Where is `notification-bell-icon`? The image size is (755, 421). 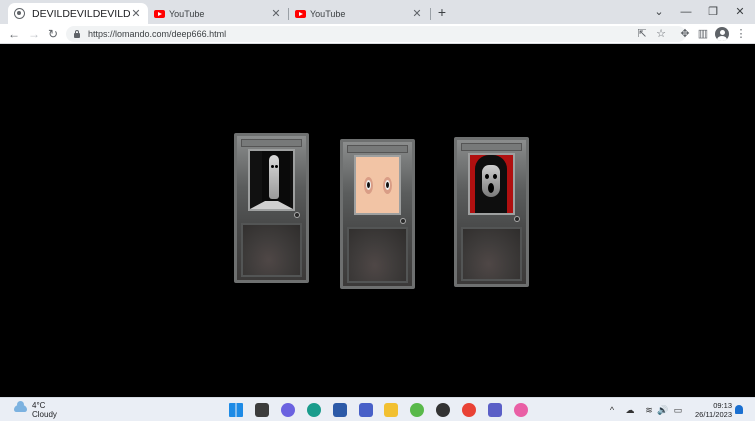
notification-bell-icon is located at coordinates (739, 409).